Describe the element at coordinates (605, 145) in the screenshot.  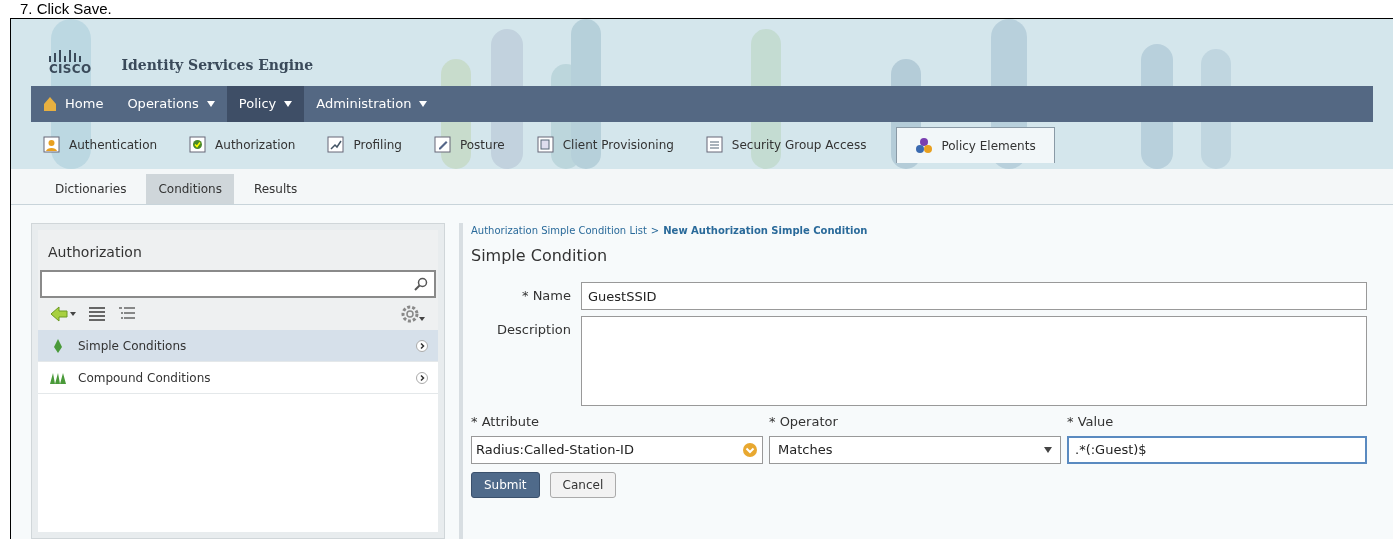
I see `policy-tab: Client Provisioning` at that location.